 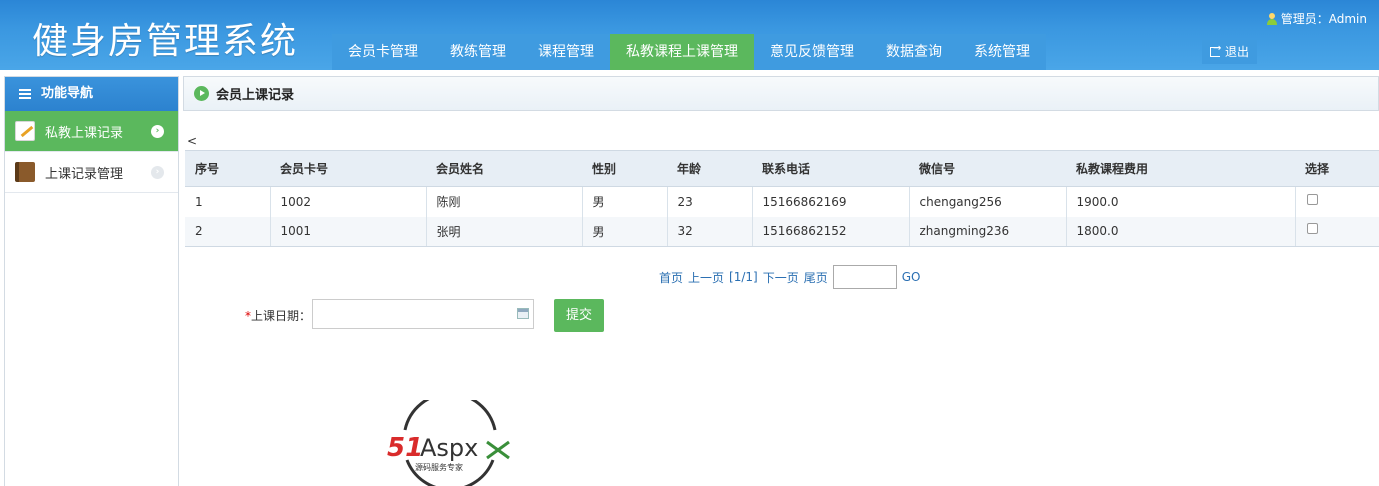 What do you see at coordinates (67, 93) in the screenshot?
I see `sidebar-title: 功能导航` at bounding box center [67, 93].